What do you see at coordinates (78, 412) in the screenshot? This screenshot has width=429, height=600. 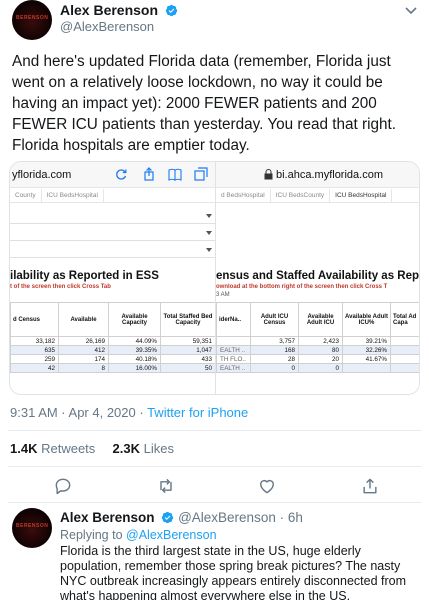 I see `tweet-time: 9:31 AM · Apr 4, 2020 ·` at bounding box center [78, 412].